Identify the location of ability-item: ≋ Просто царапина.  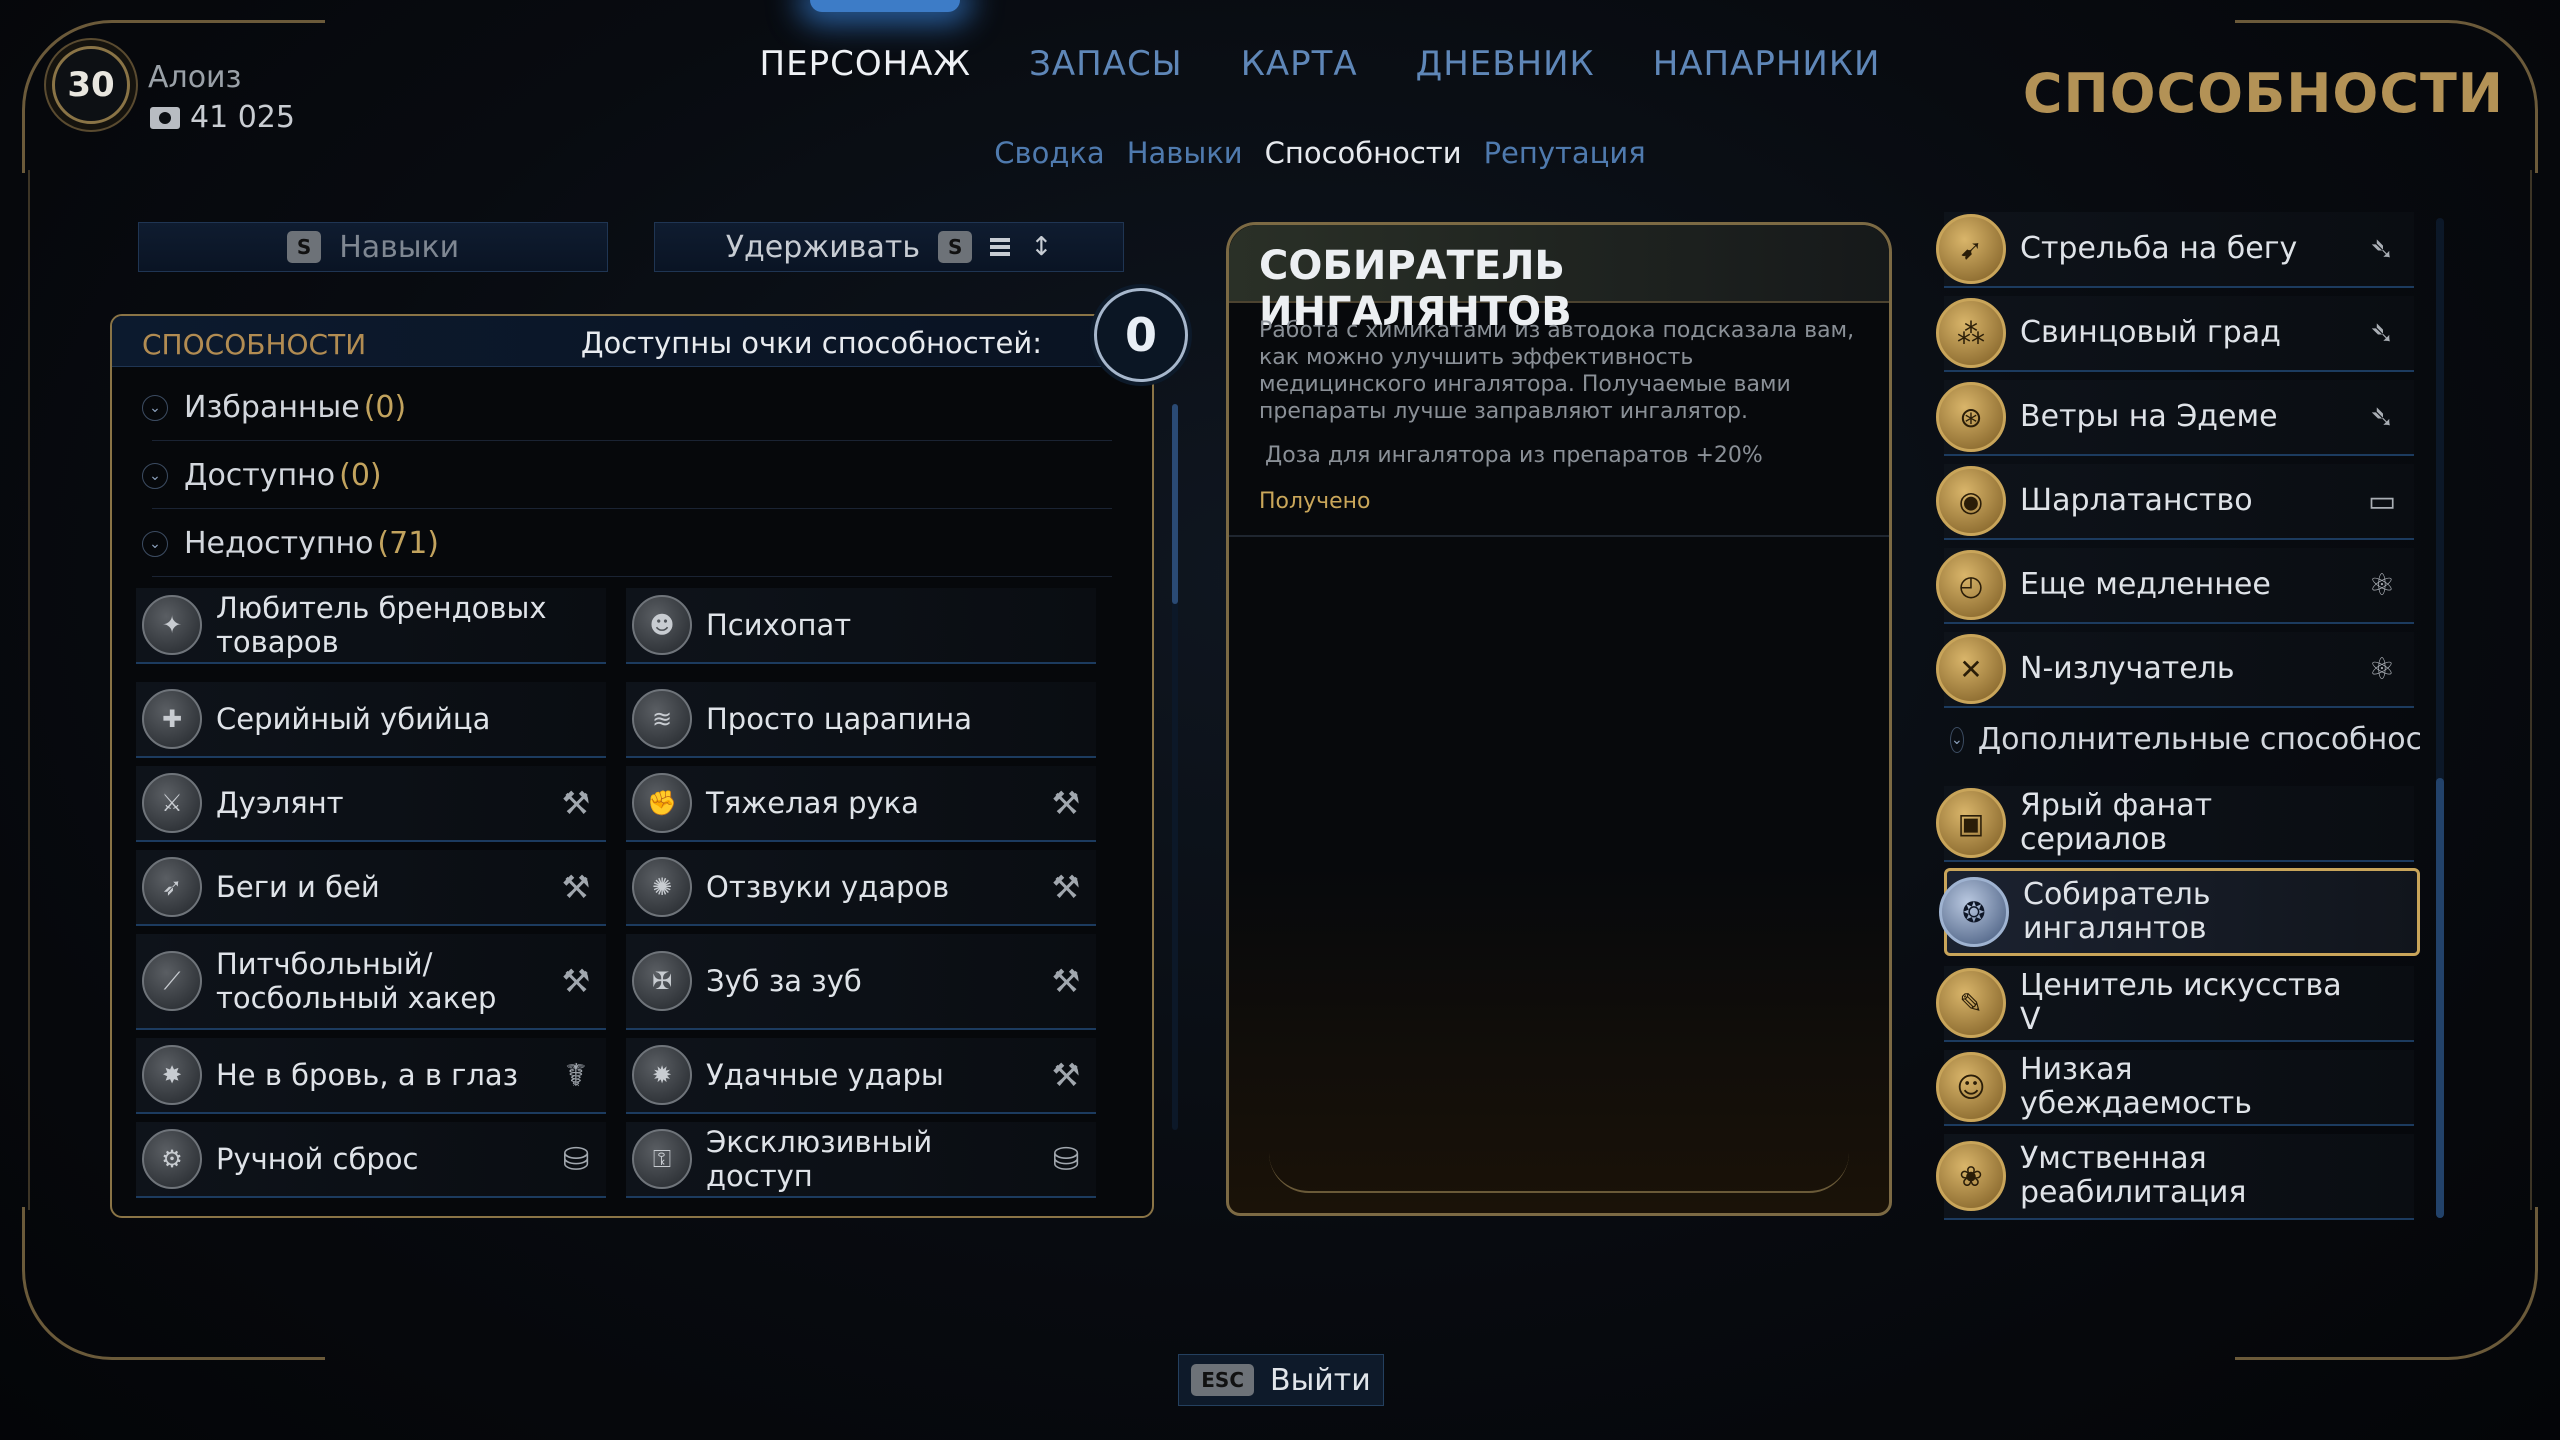
(861, 720).